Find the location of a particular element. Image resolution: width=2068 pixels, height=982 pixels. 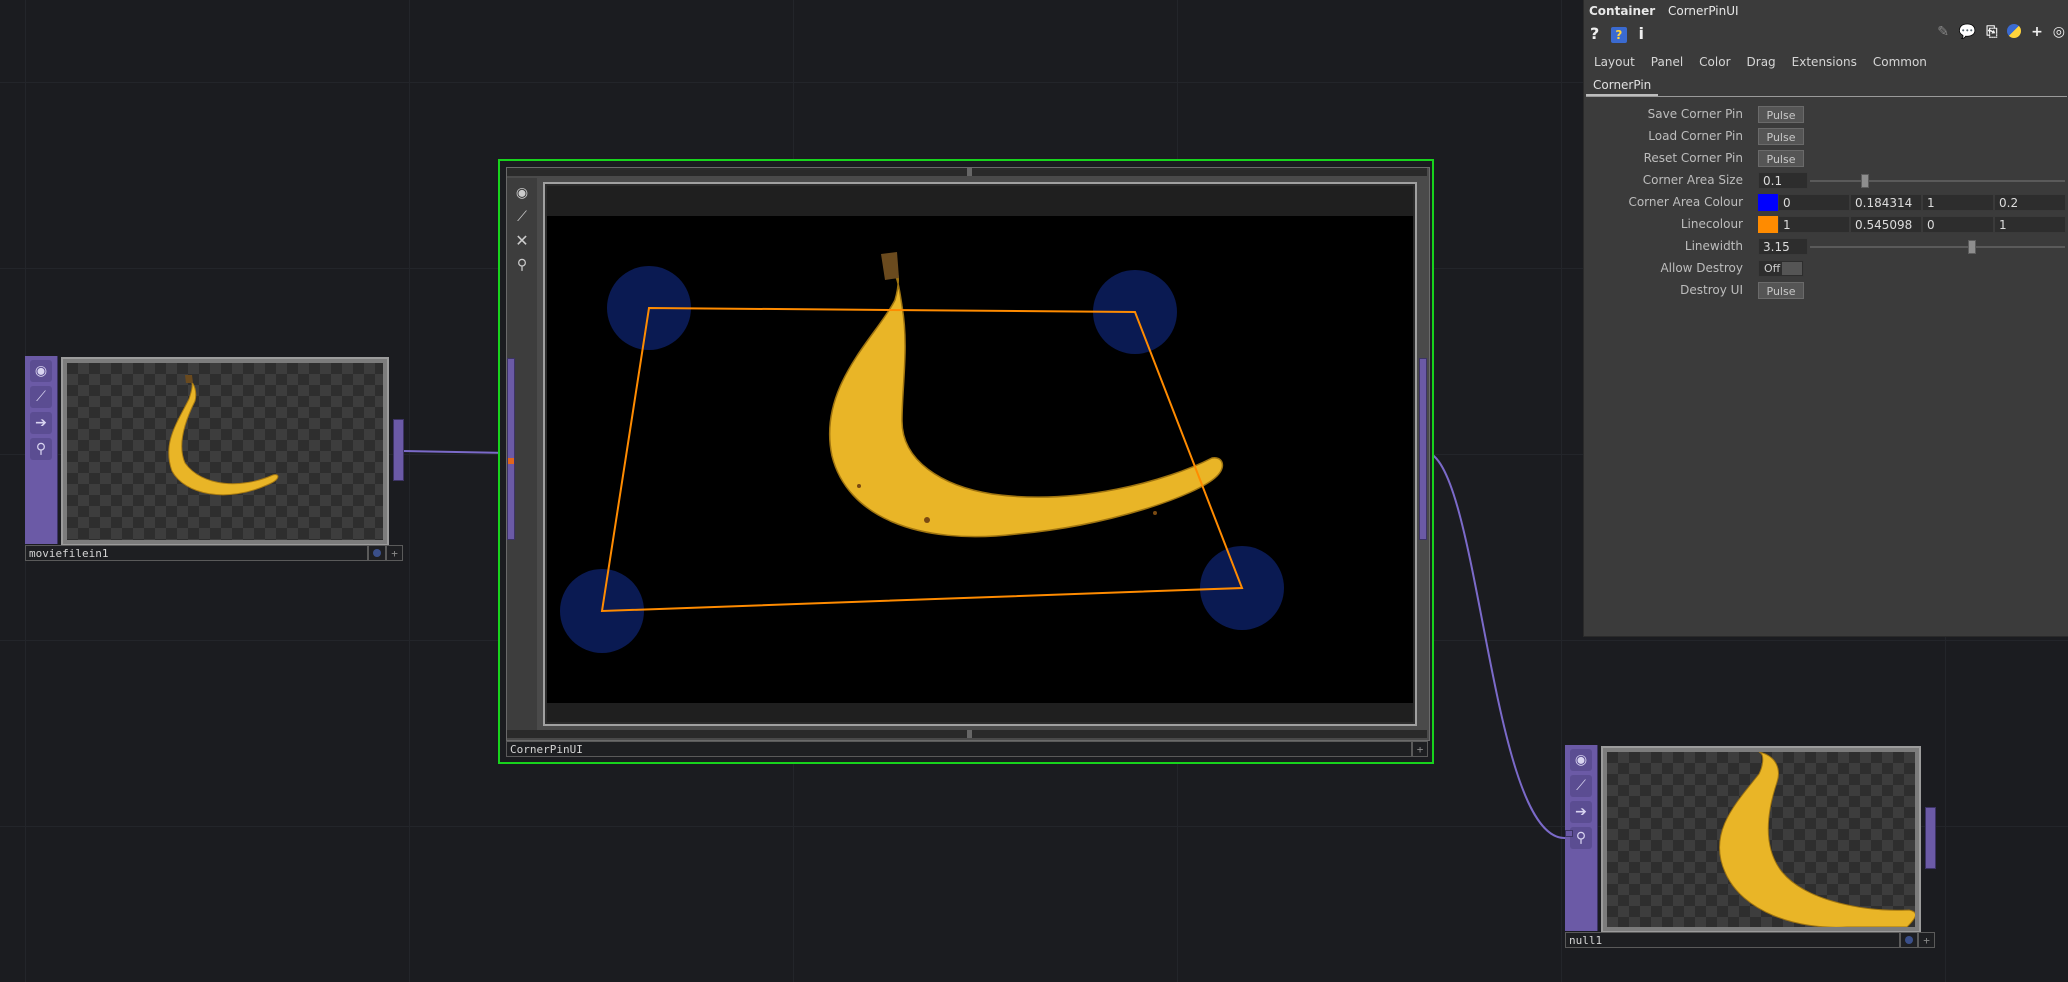

comment-icon: 💬 is located at coordinates (1967, 32).